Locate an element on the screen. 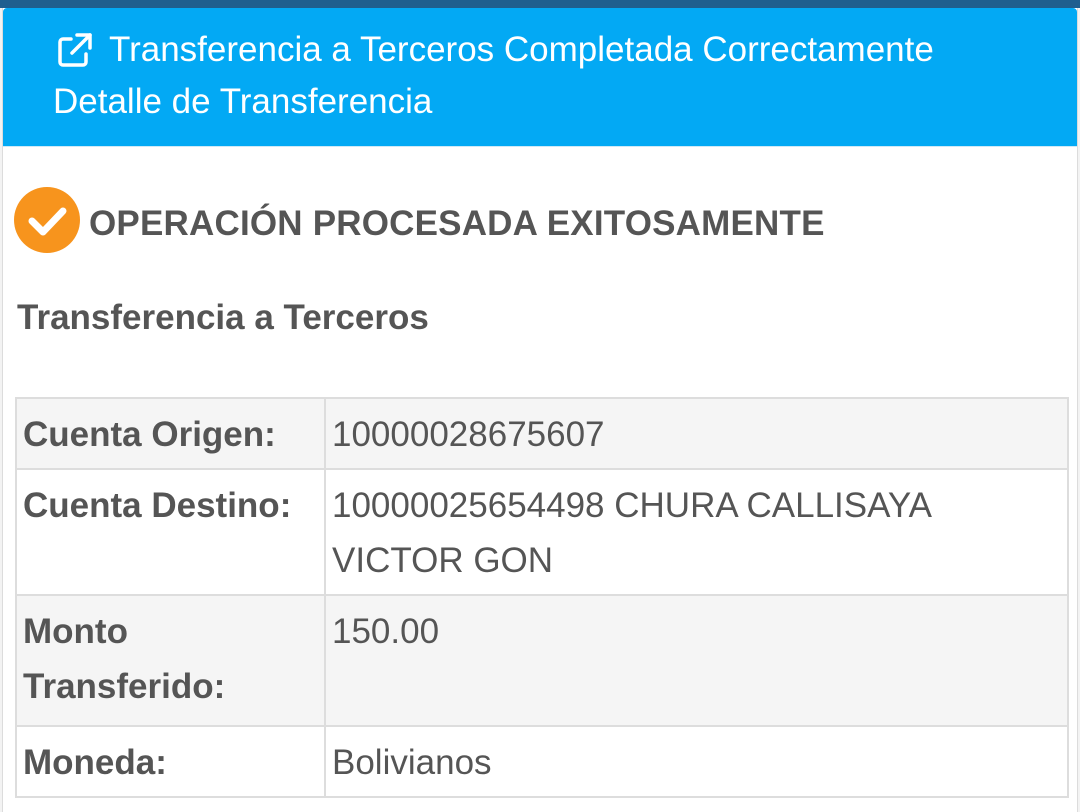  header-subtitle: Detalle de Transferencia is located at coordinates (243, 101).